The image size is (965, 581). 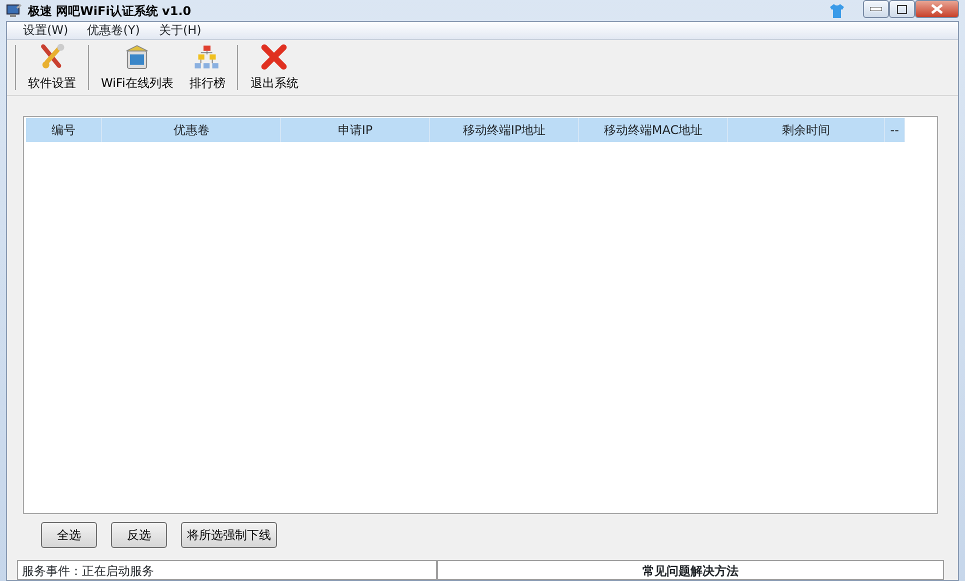 I want to click on close-icon, so click(x=937, y=9).